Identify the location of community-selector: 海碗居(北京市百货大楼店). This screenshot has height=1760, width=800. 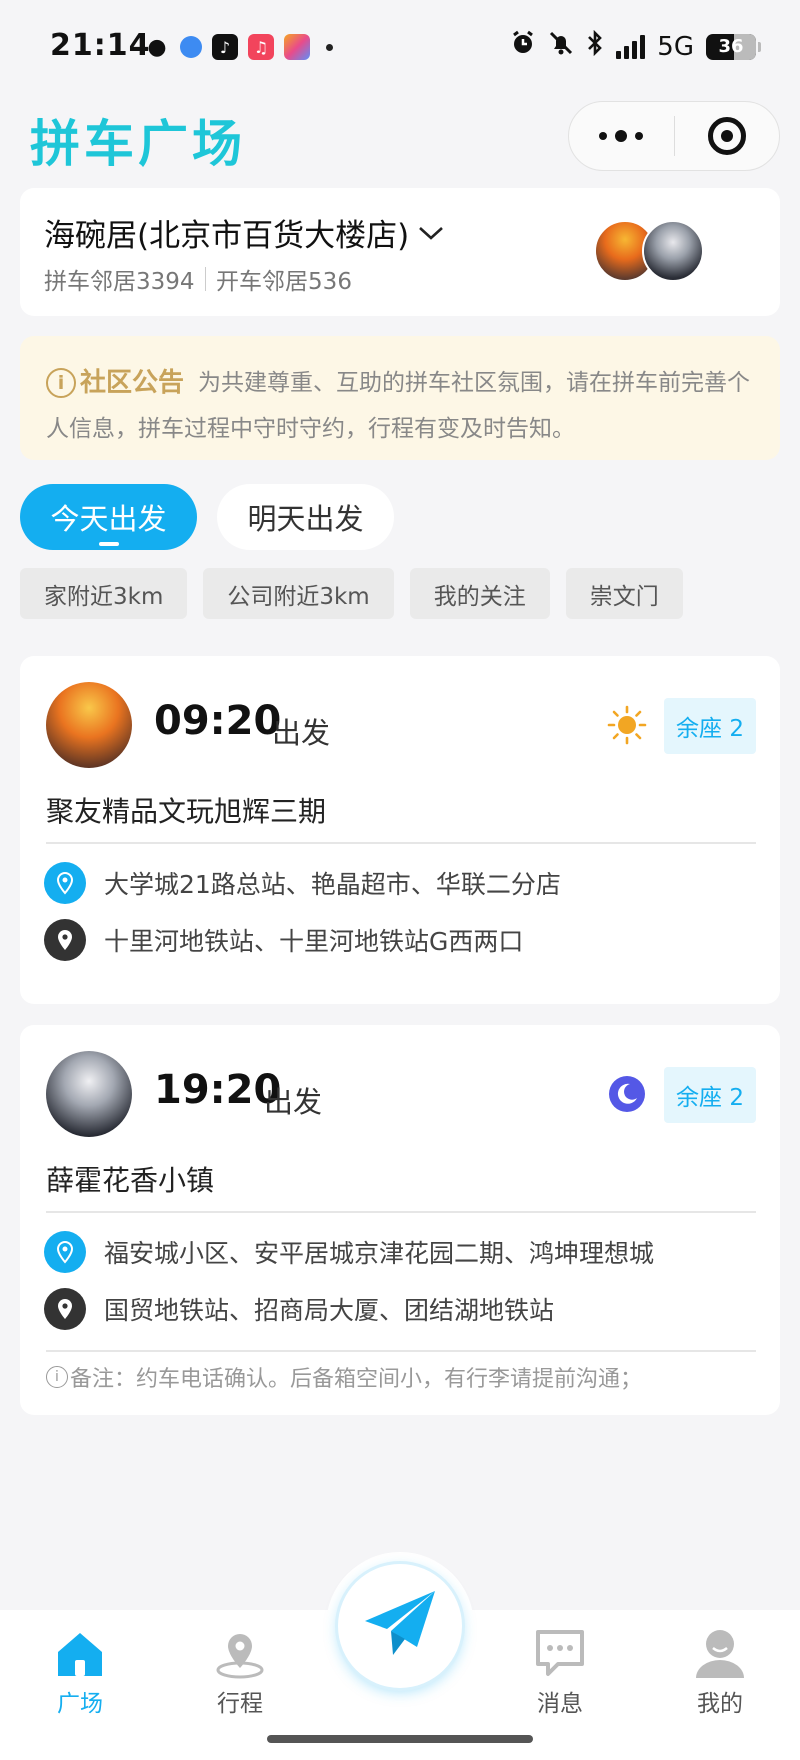
(244, 232).